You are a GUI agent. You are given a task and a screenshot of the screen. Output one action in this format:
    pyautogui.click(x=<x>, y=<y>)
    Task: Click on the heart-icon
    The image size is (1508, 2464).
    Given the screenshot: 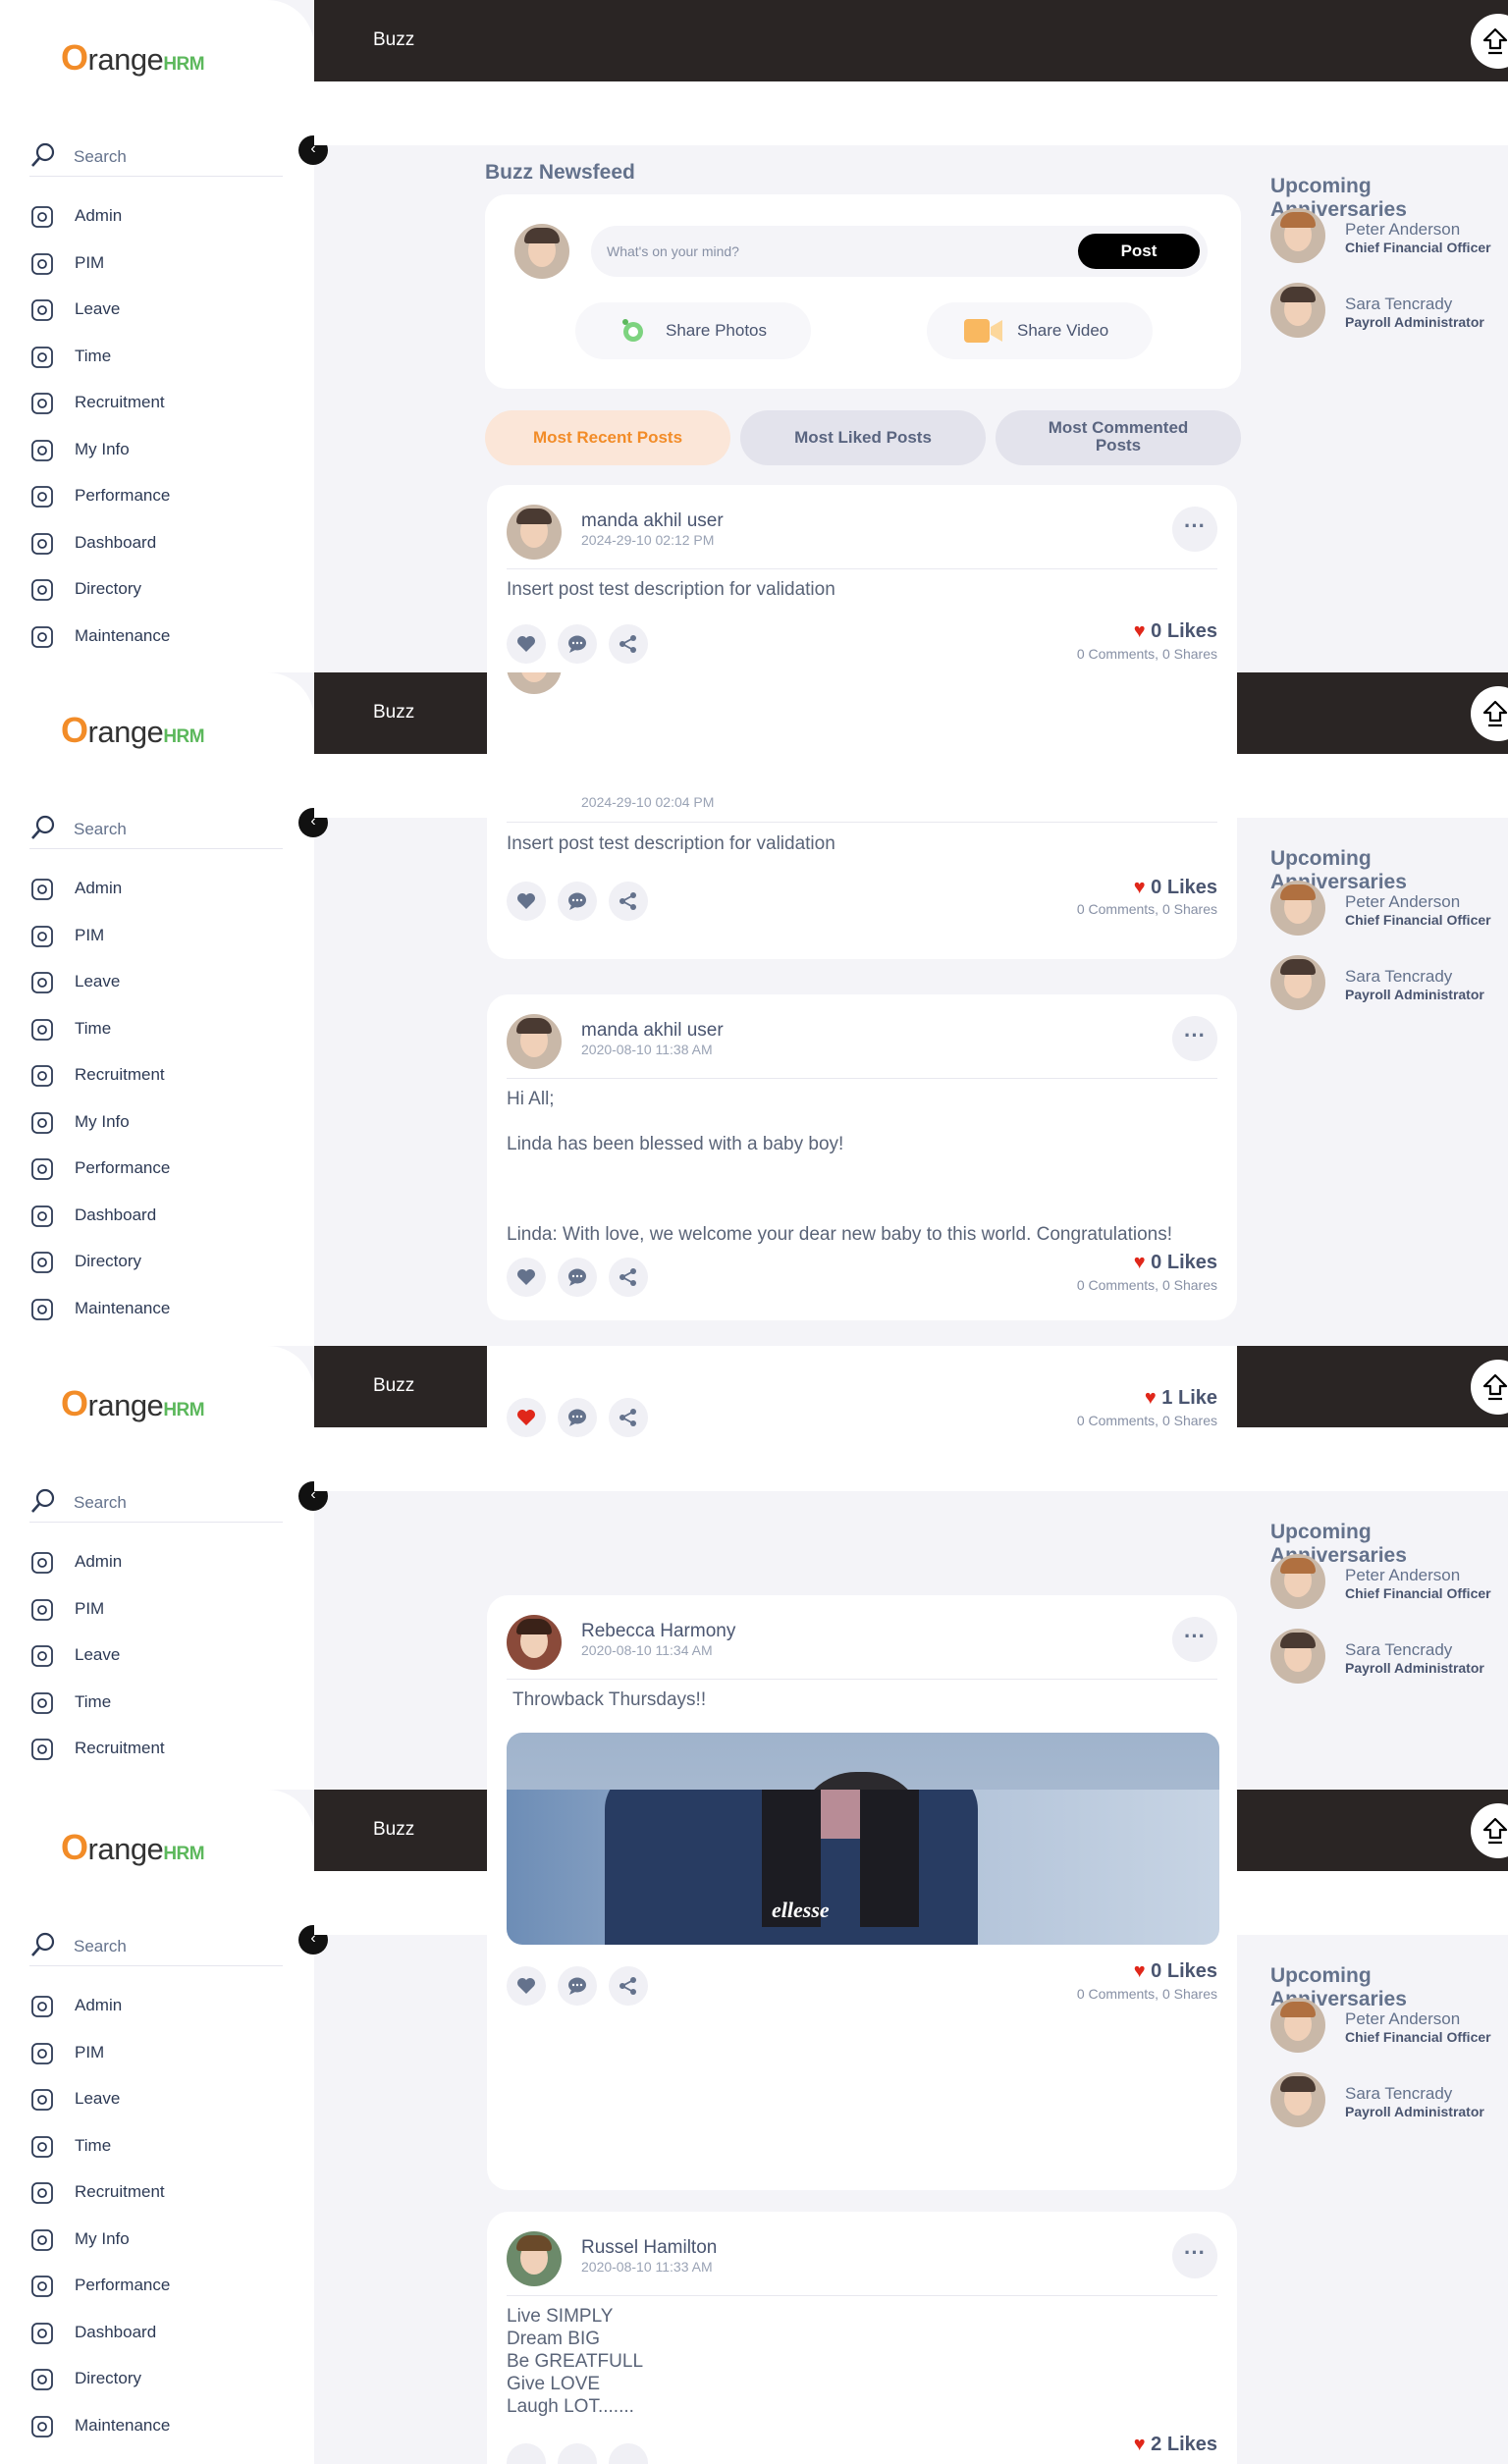 What is the action you would take?
    pyautogui.click(x=526, y=644)
    